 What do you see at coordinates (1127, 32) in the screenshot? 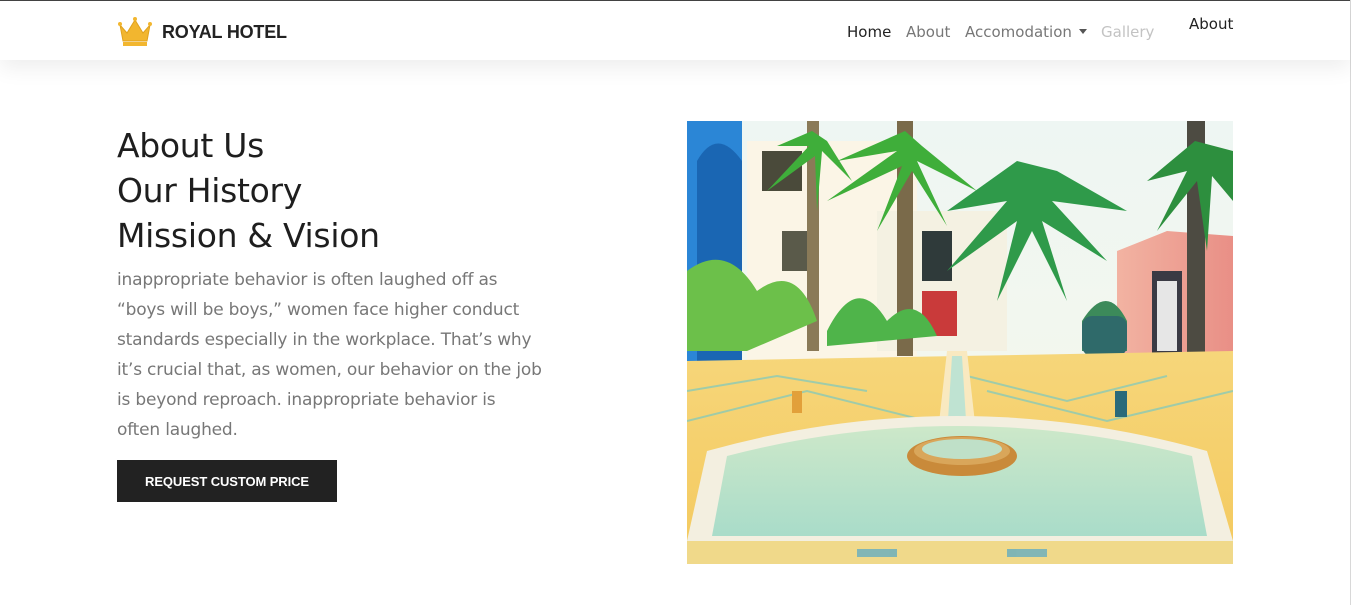
I see `nav-gallery: Gallery` at bounding box center [1127, 32].